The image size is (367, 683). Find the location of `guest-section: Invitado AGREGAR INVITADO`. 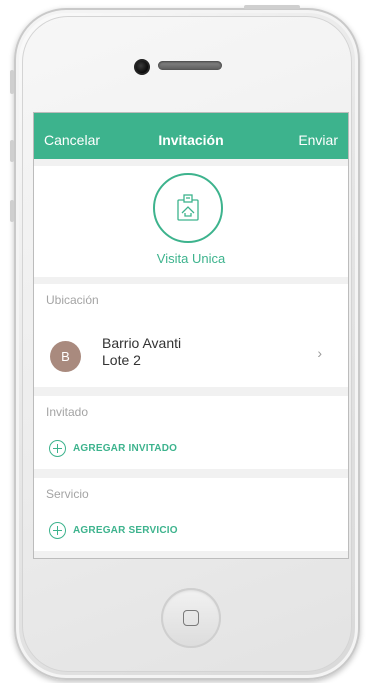

guest-section: Invitado AGREGAR INVITADO is located at coordinates (191, 432).